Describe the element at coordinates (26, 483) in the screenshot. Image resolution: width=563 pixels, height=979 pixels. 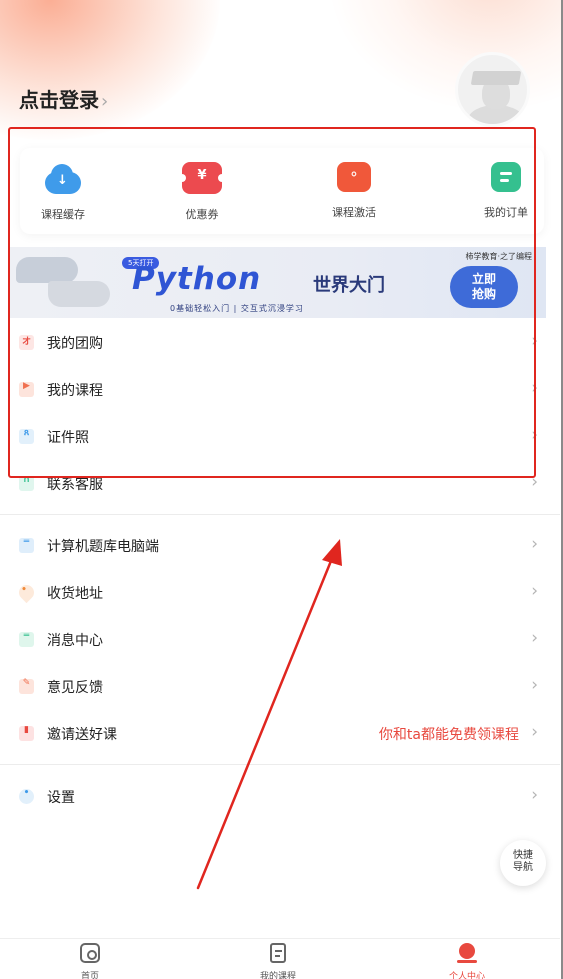
I see `customer-service-icon: ∩` at that location.